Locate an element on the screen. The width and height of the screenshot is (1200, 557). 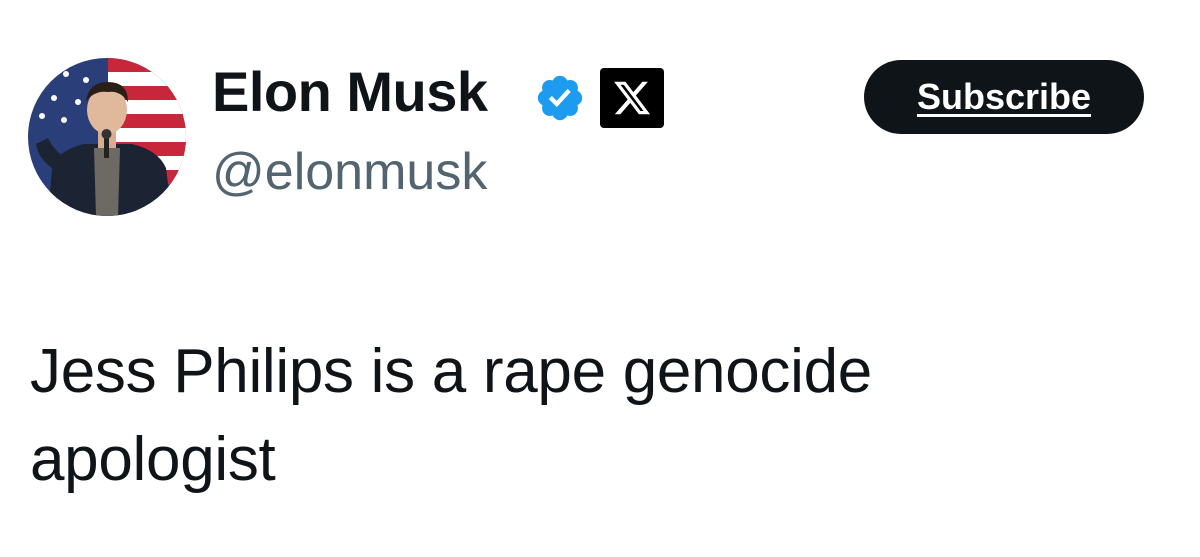
avatar is located at coordinates (107, 137).